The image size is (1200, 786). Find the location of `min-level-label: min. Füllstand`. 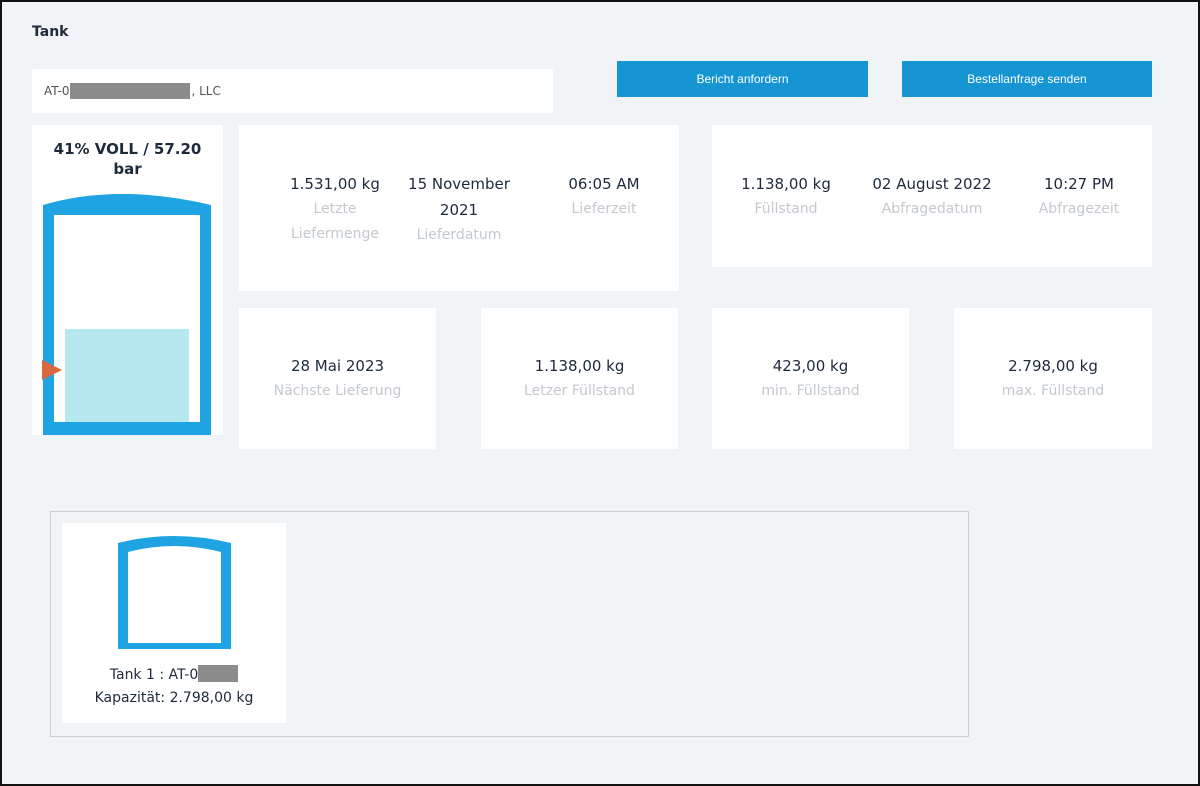

min-level-label: min. Füllstand is located at coordinates (810, 391).